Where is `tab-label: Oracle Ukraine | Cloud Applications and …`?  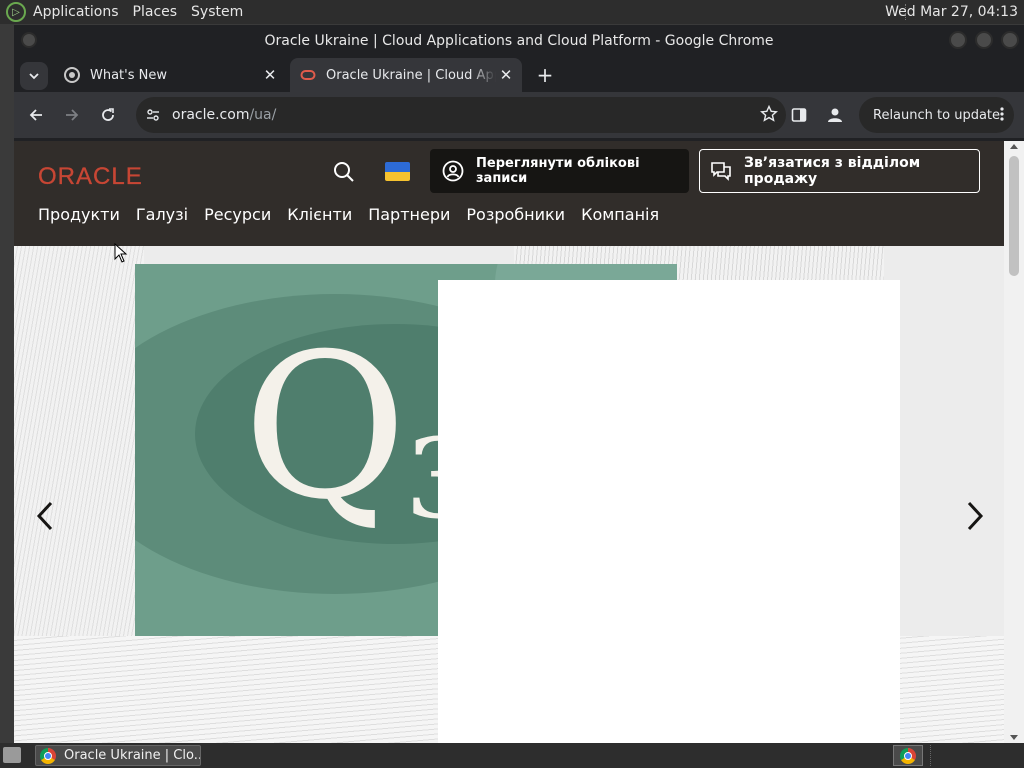
tab-label: Oracle Ukraine | Cloud Applications and … is located at coordinates (411, 75).